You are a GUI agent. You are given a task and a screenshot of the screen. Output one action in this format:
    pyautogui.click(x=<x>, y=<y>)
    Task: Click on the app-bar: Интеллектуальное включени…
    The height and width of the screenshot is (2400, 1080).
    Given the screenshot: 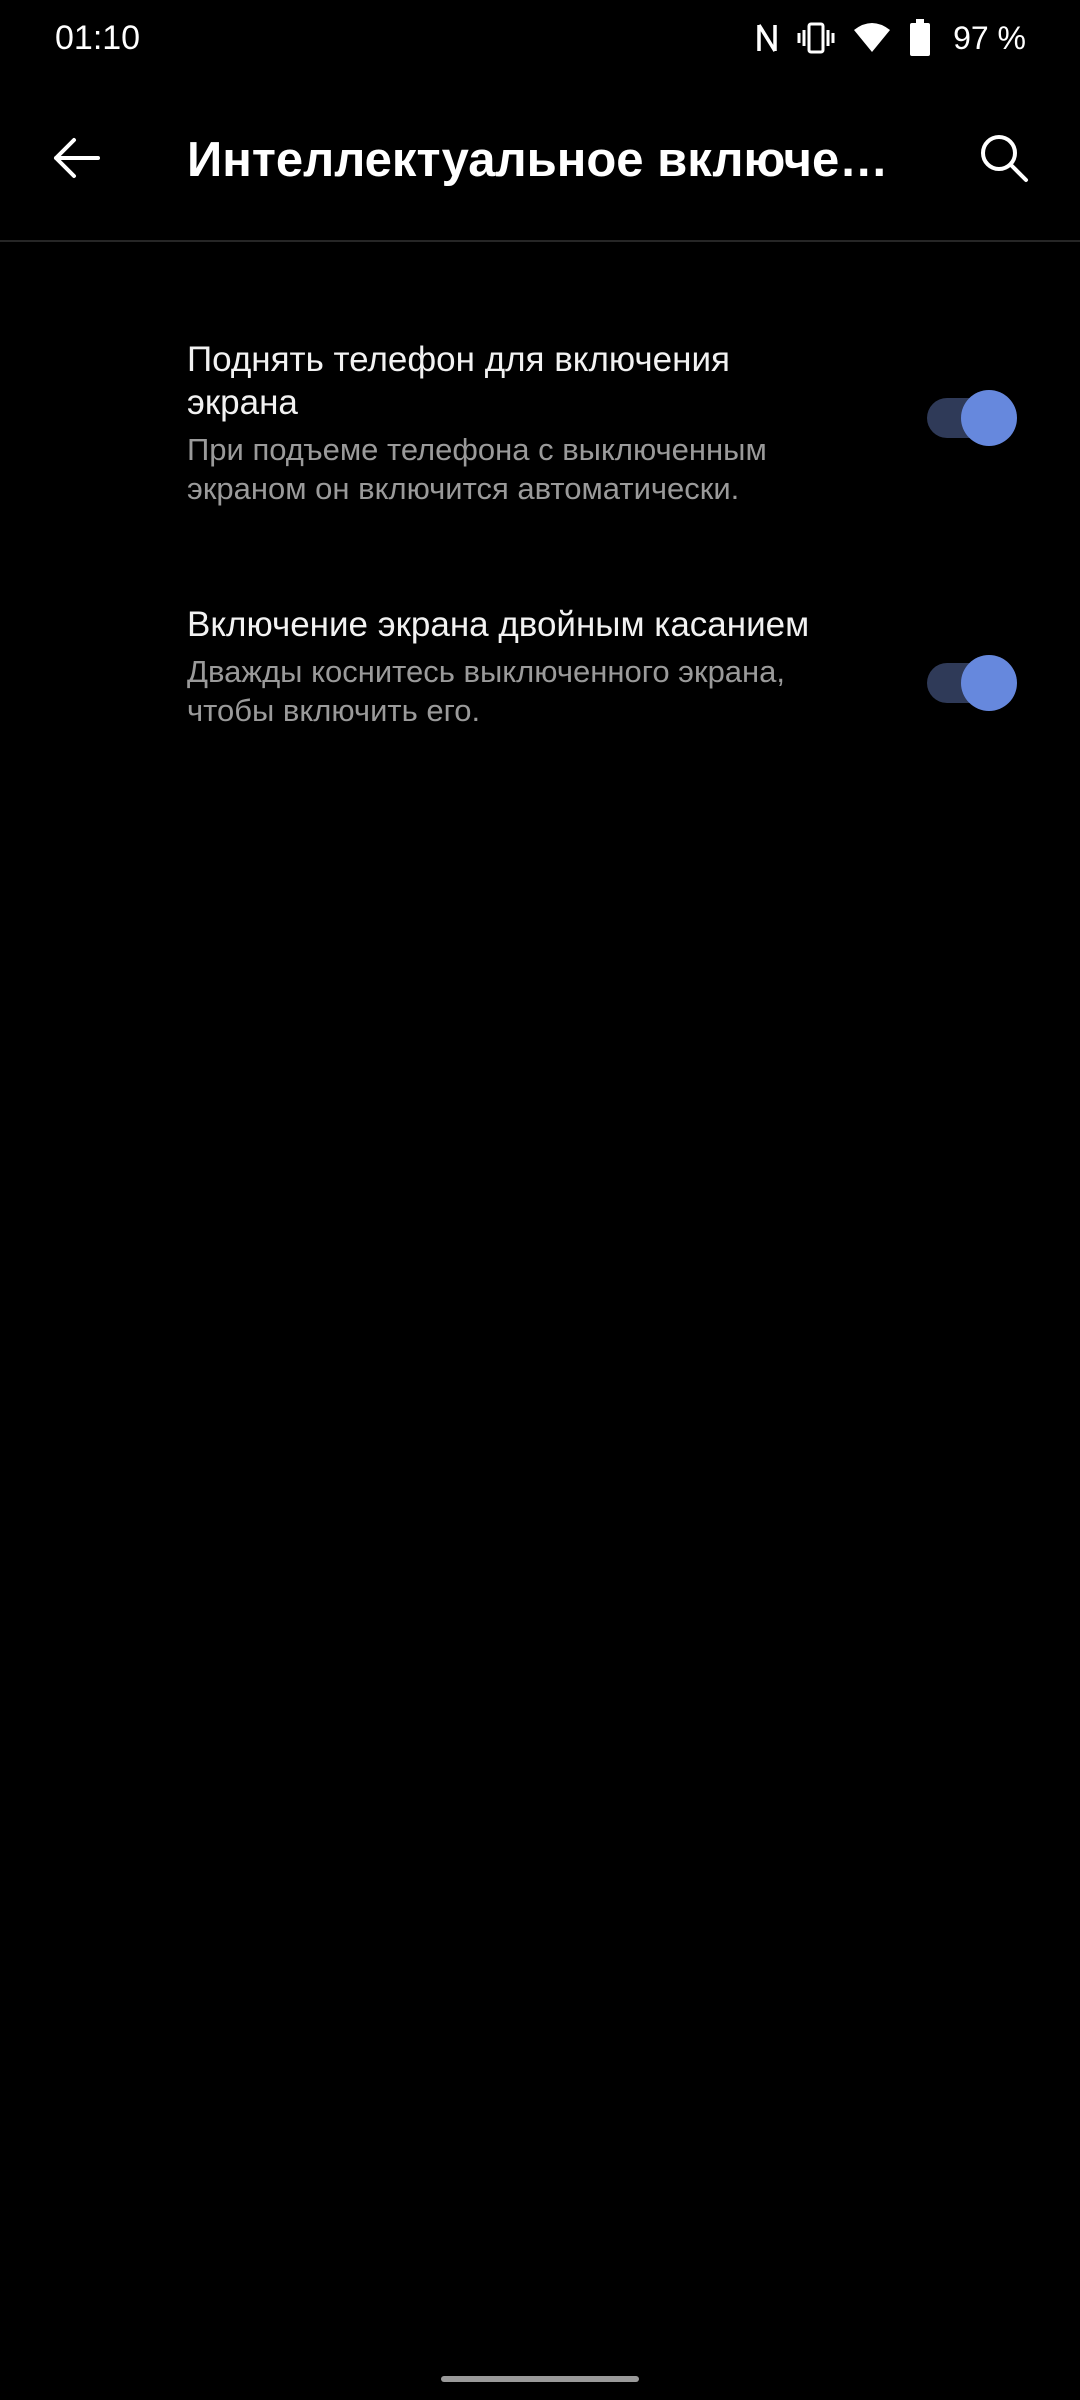 What is the action you would take?
    pyautogui.click(x=540, y=160)
    